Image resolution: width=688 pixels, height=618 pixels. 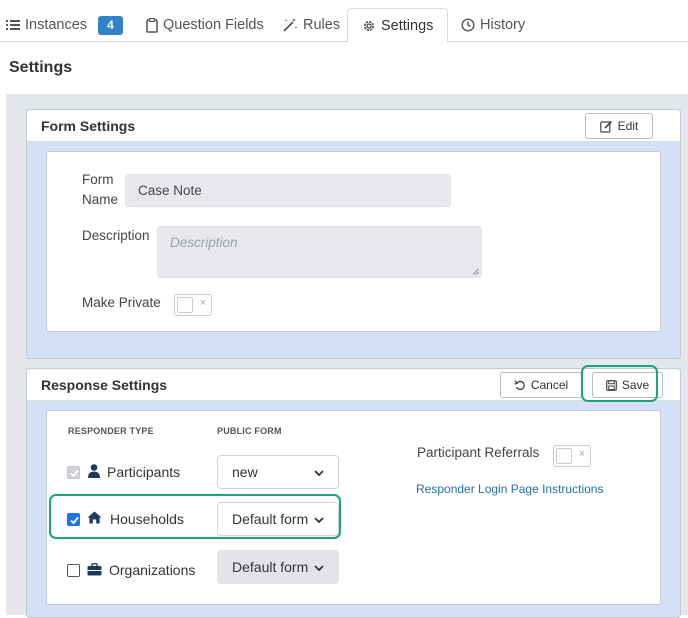 I want to click on tab-rules: Rules, so click(x=311, y=25).